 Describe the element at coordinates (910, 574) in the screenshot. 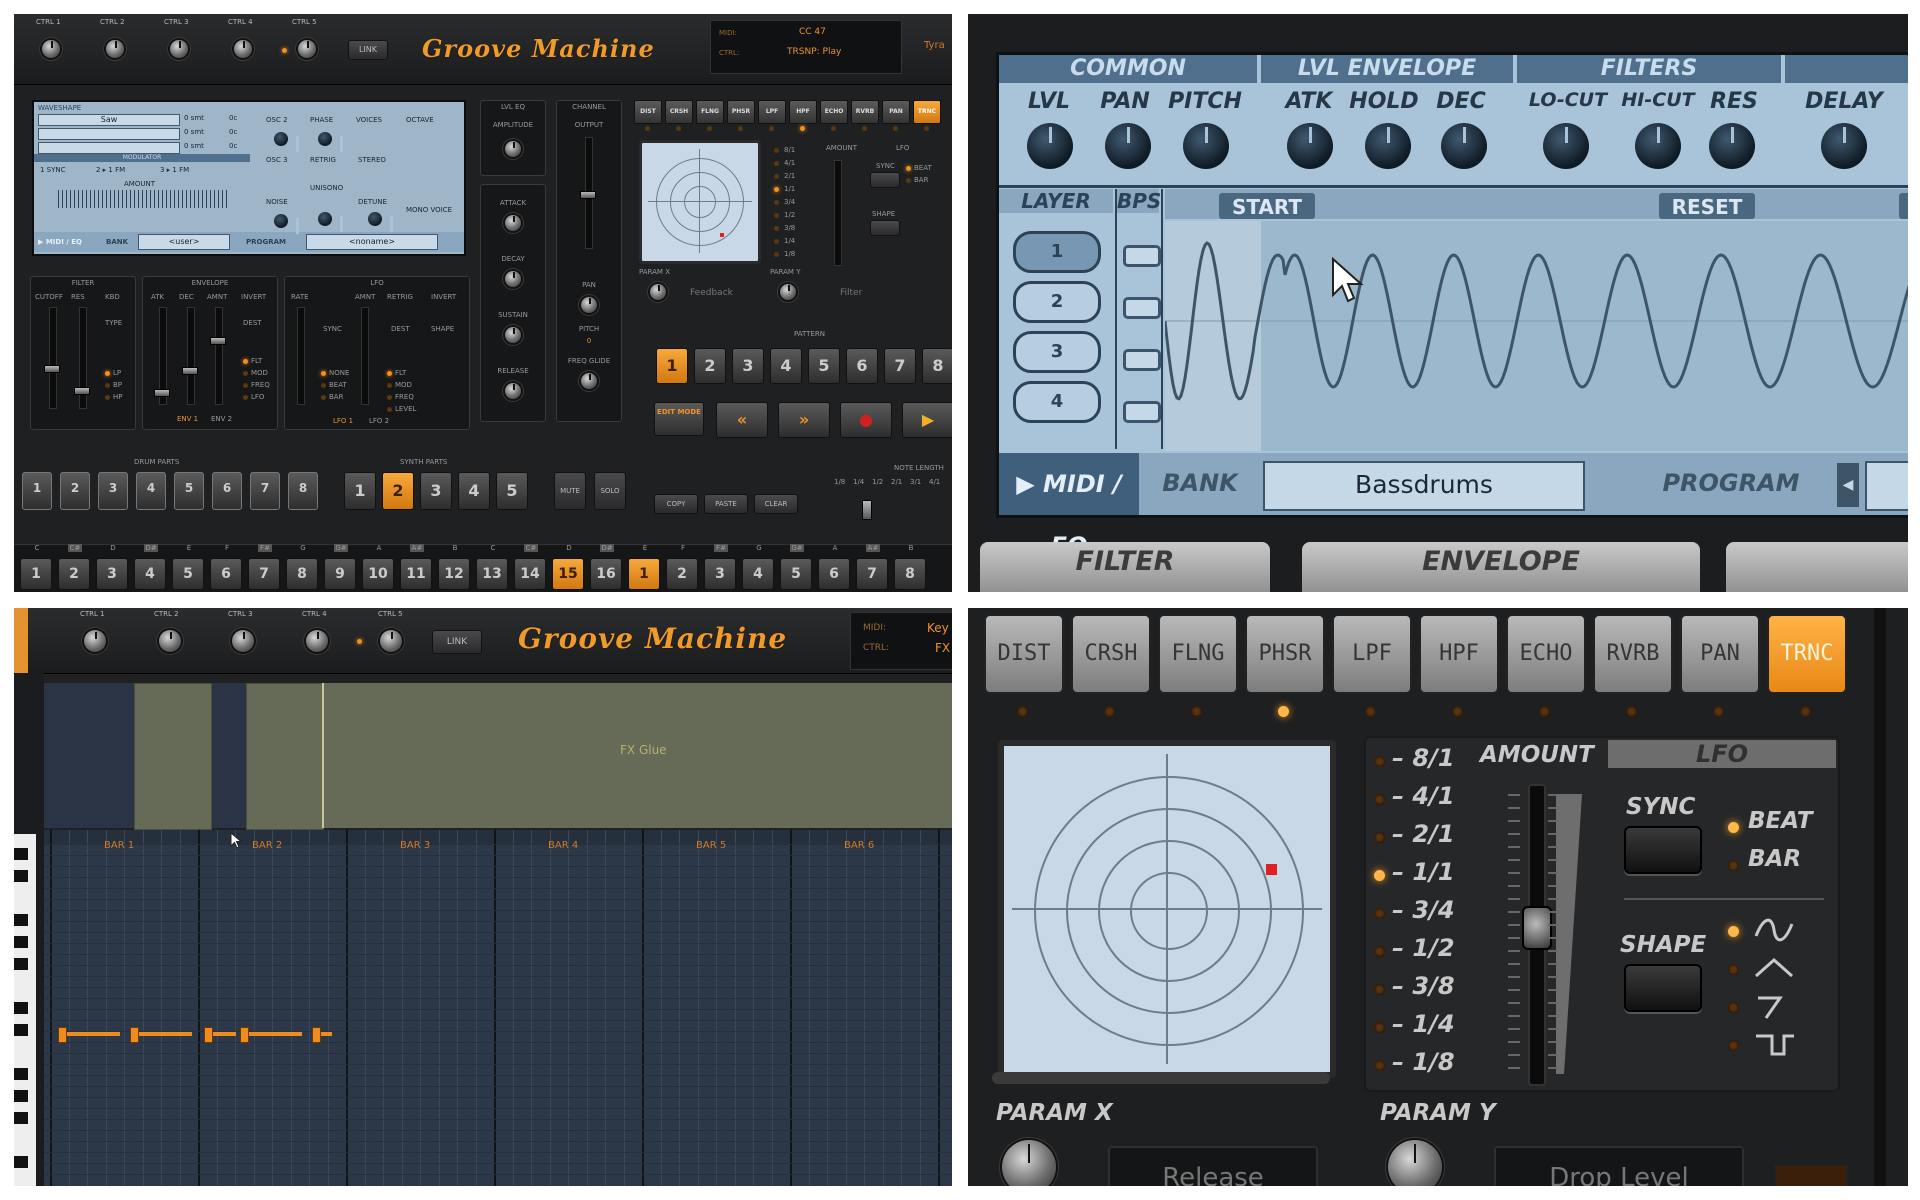

I see `step-button-24: 8` at that location.